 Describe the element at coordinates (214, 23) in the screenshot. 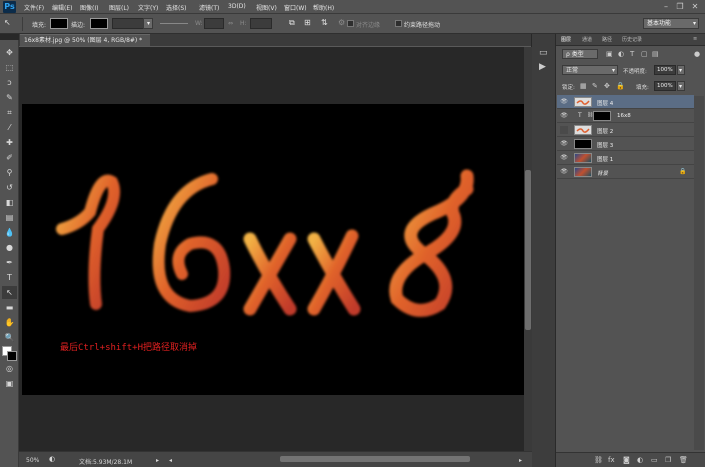

I see `width-field` at that location.